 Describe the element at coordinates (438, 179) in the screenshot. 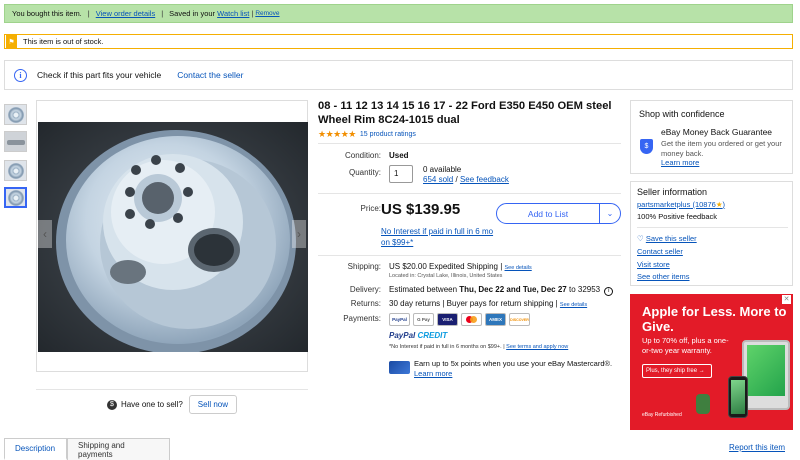

I see `sold-count-link: 654 sold` at that location.